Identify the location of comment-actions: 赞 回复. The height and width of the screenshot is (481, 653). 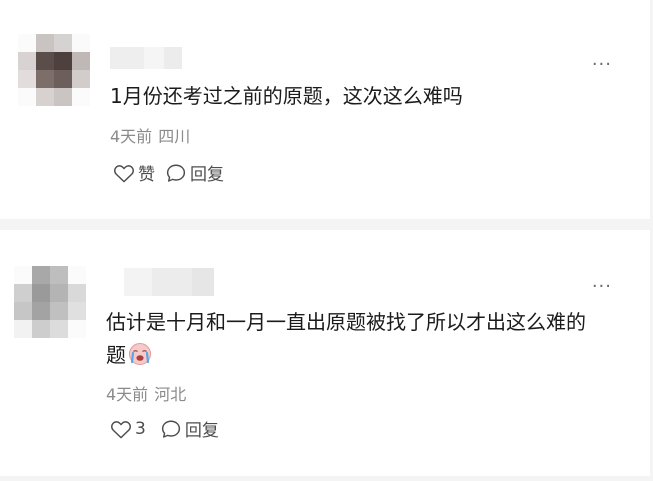
(168, 172).